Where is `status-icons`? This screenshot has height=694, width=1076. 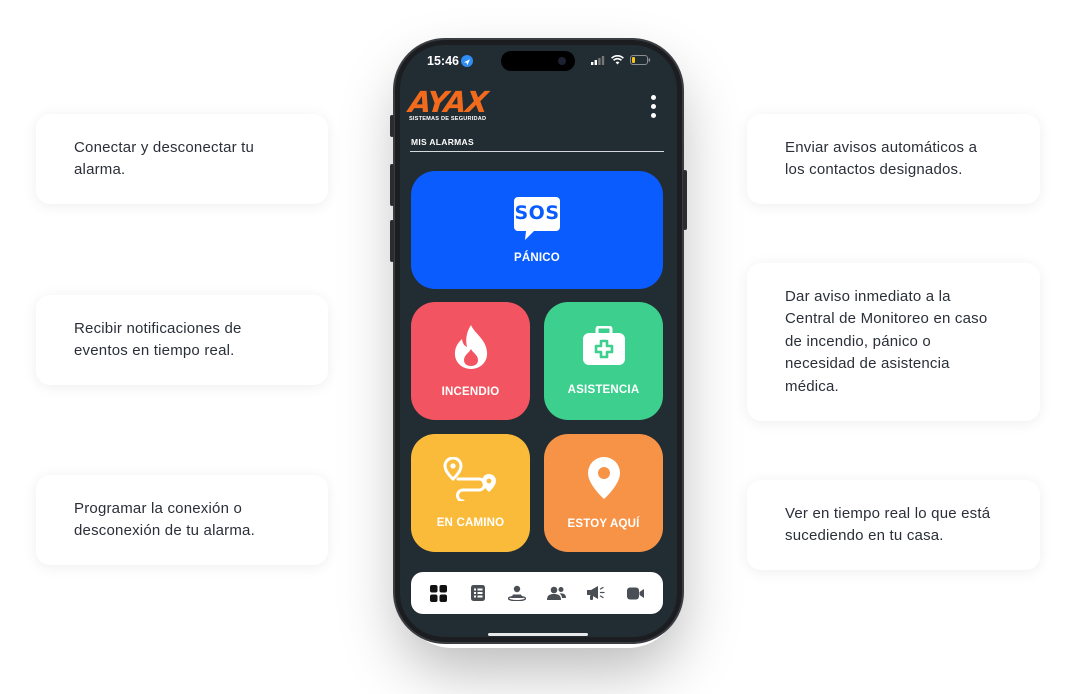 status-icons is located at coordinates (621, 60).